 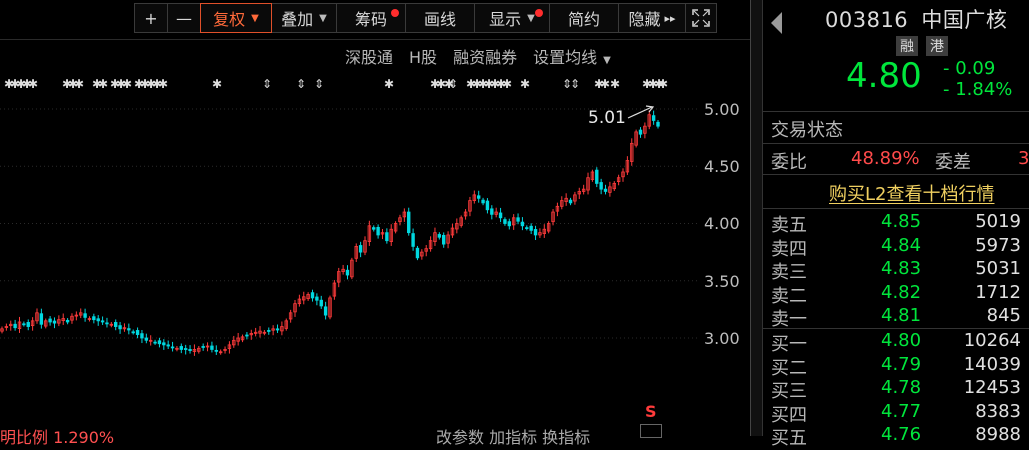 I want to click on last-price: 4.80, so click(x=884, y=76).